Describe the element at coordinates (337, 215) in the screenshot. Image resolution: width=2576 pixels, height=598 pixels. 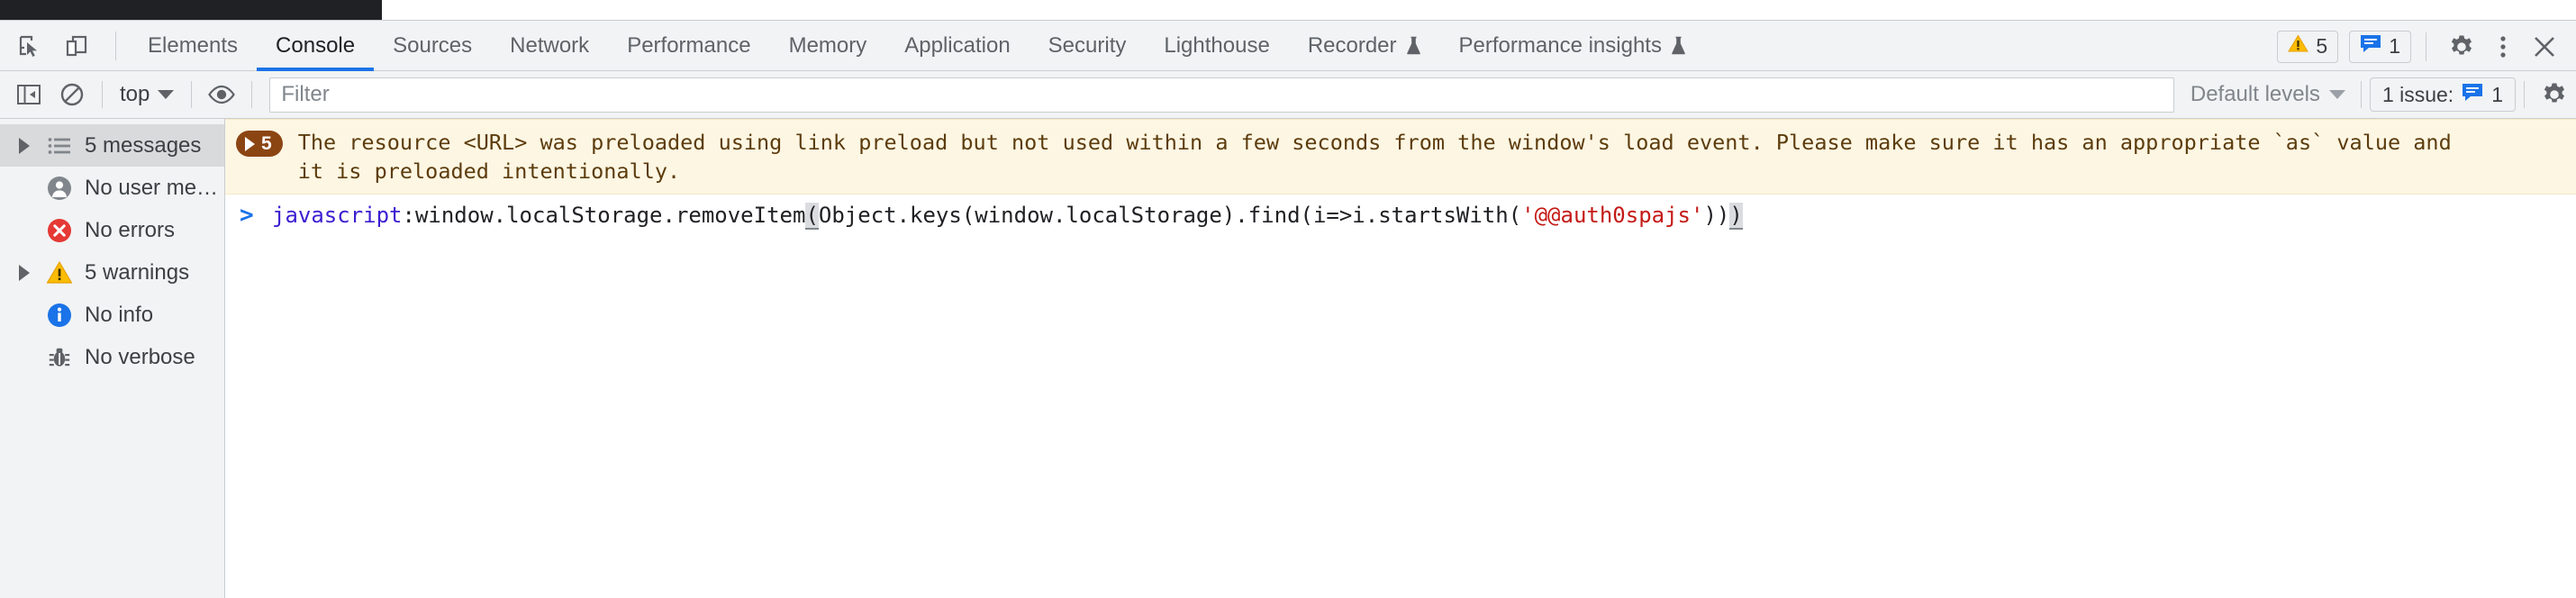
I see `code-token-scheme: javascript` at that location.